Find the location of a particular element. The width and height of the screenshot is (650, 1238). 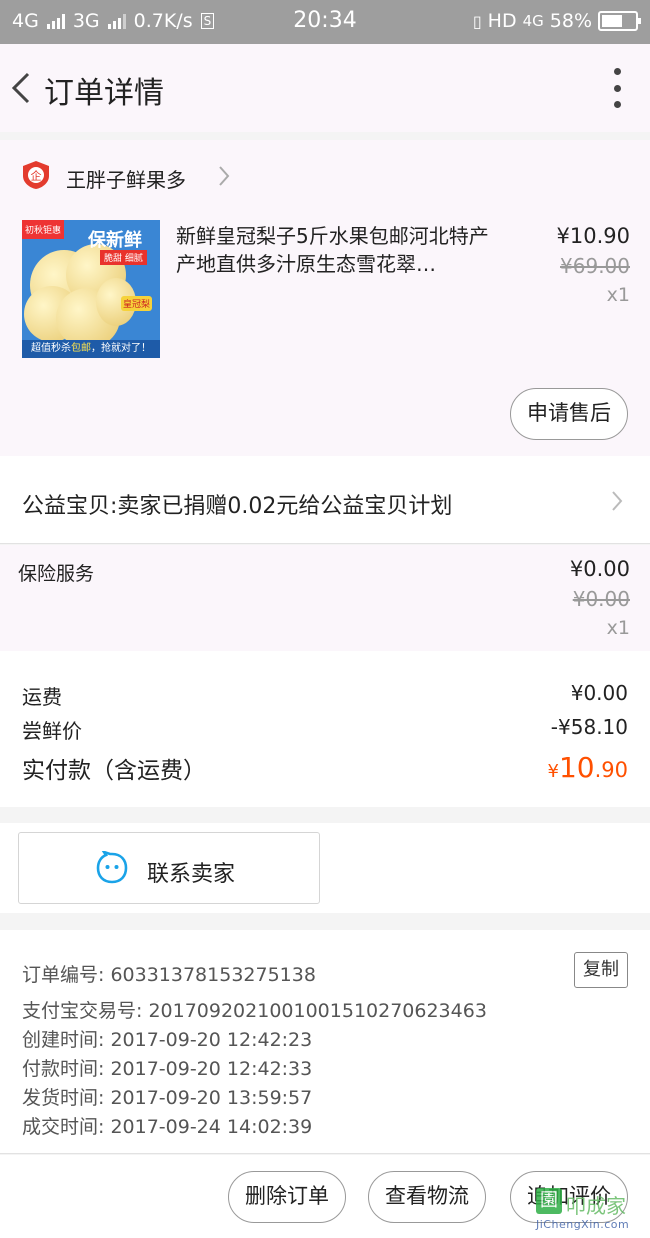

app-header: 订单详情 is located at coordinates (325, 88).